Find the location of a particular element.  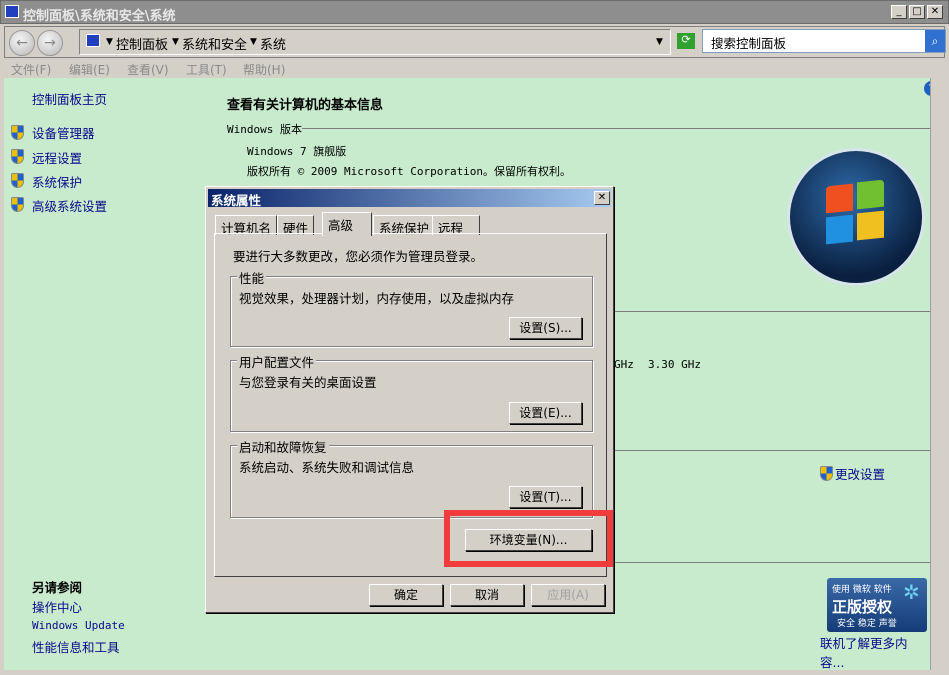

edition-section-label: Windows 版本 is located at coordinates (264, 129).